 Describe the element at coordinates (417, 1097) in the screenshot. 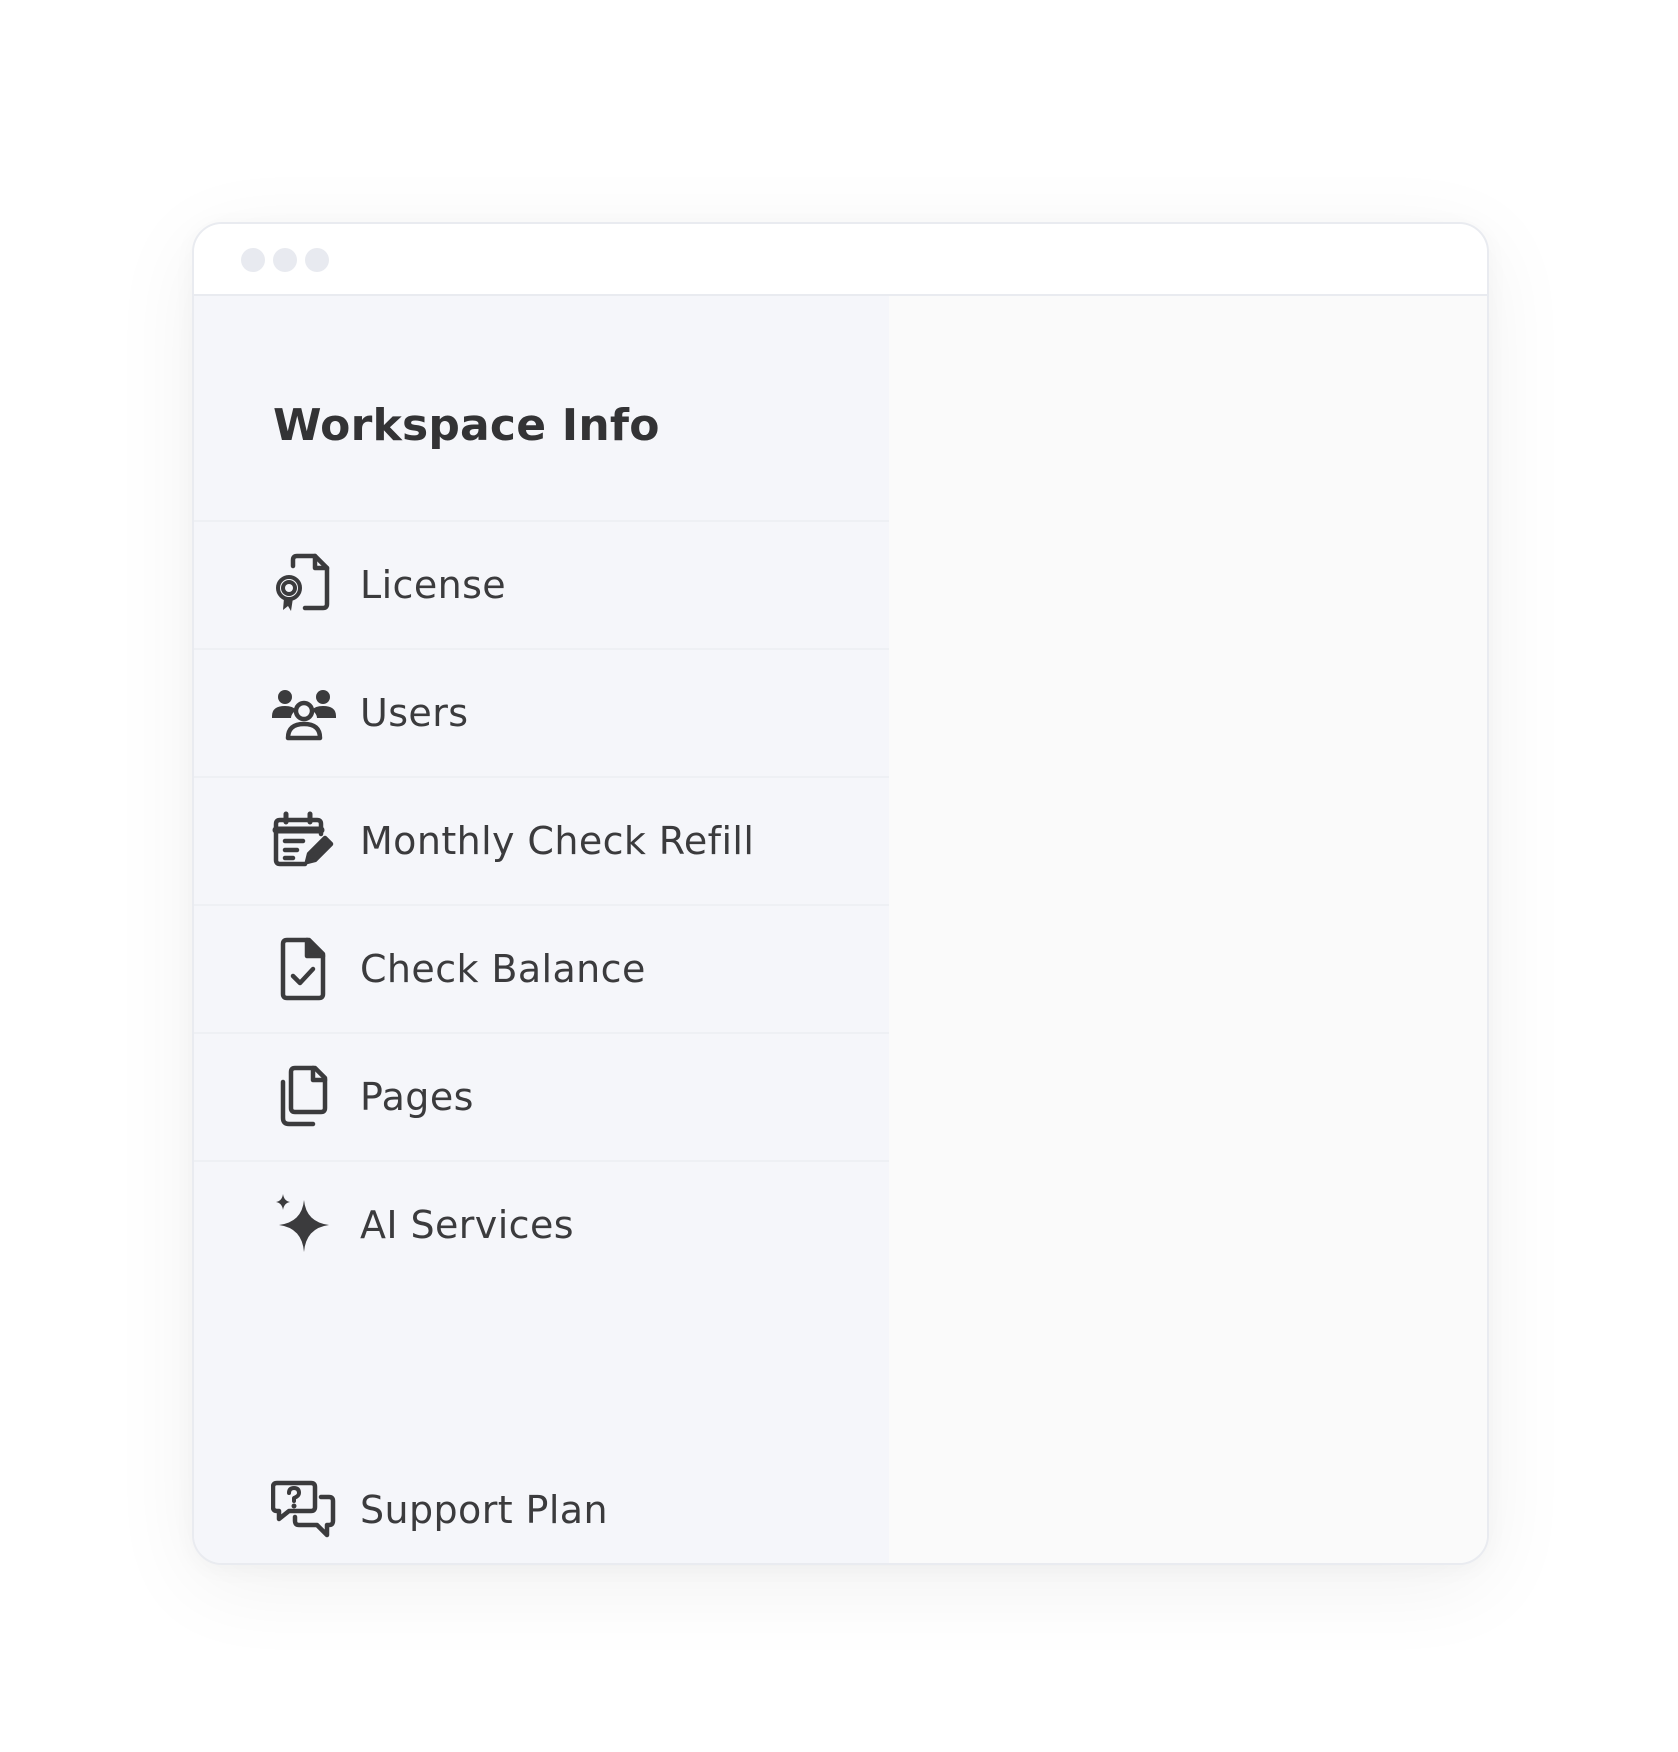

I see `sidebar-item-label: Pages` at that location.